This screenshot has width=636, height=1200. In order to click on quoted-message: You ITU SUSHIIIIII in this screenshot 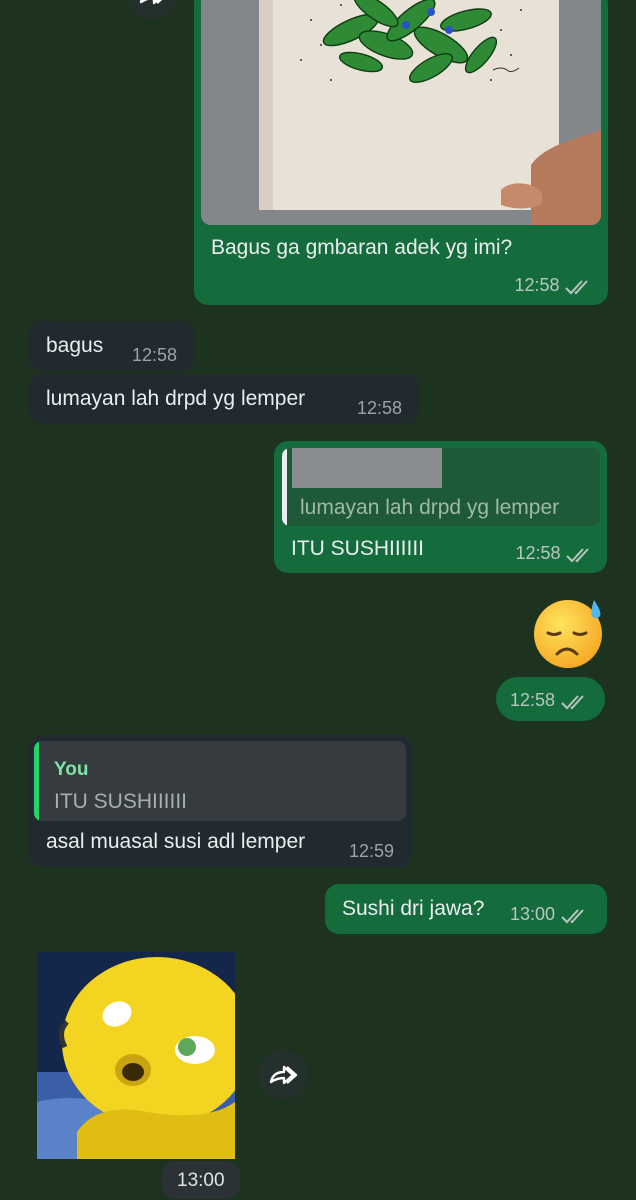, I will do `click(220, 781)`.